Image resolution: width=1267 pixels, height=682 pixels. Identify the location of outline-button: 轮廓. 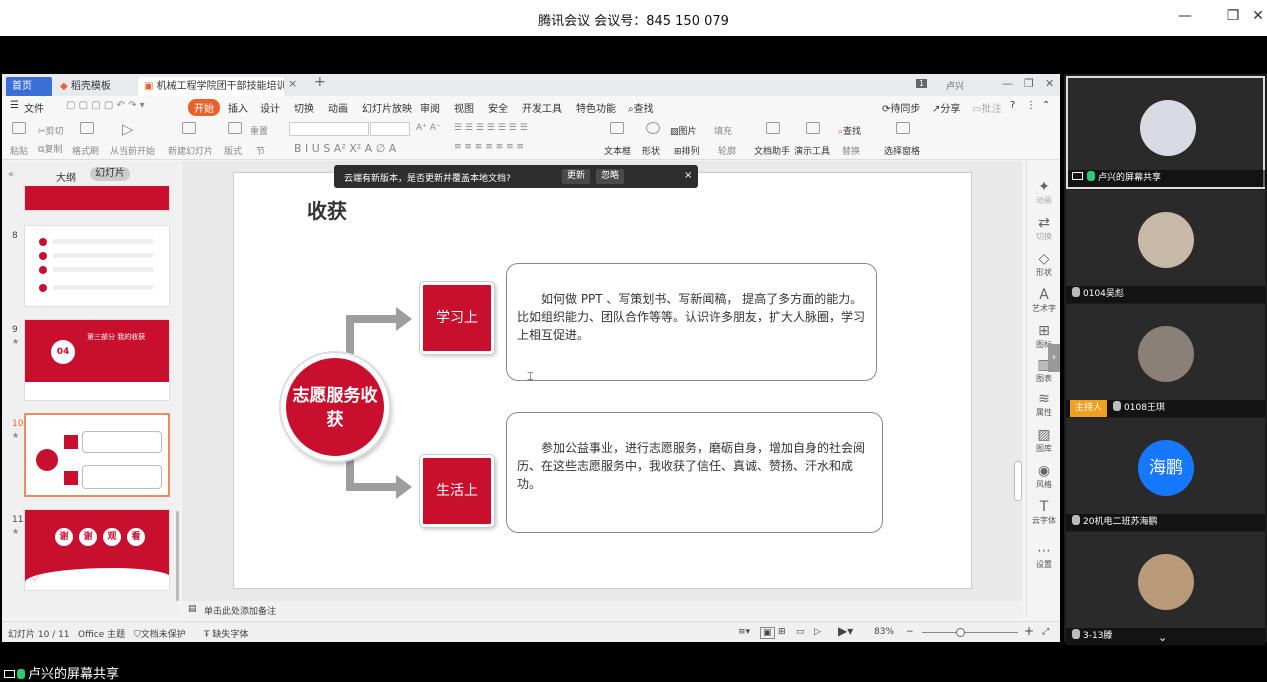
(727, 150).